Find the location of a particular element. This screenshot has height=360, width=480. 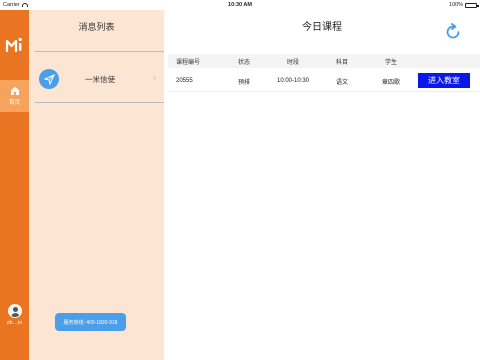

message-item-label: 一米信使 is located at coordinates (100, 79).